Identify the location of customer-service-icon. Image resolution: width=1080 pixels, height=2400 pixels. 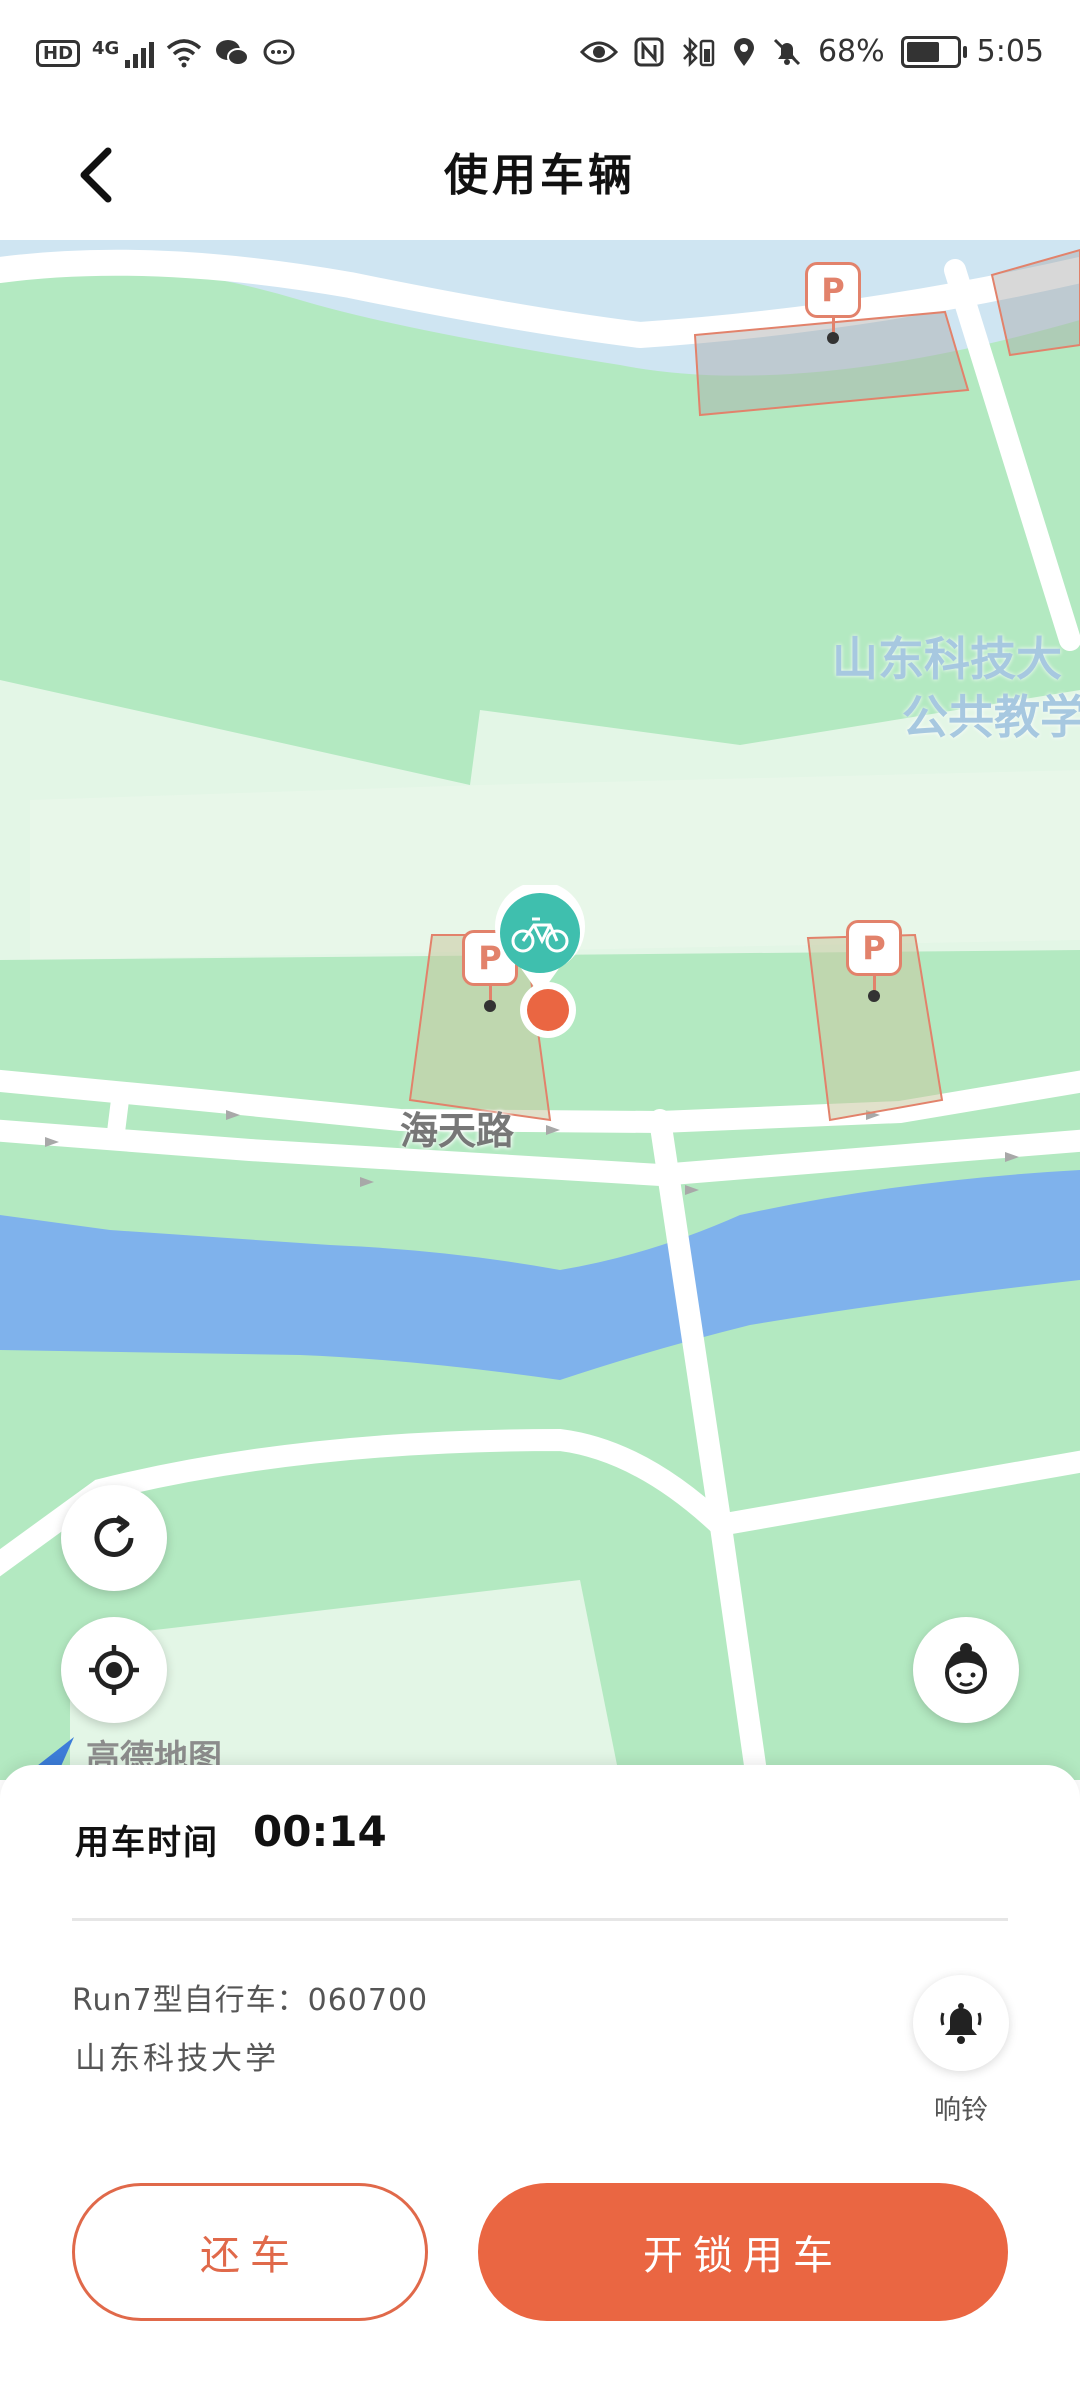
(966, 1668).